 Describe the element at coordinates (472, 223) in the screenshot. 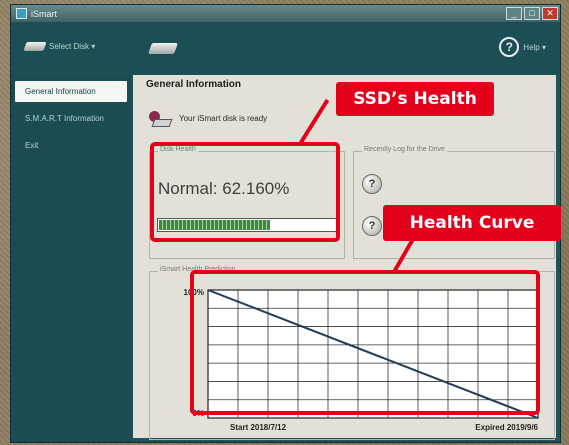

I see `health-curve-callout: Health Curve` at that location.